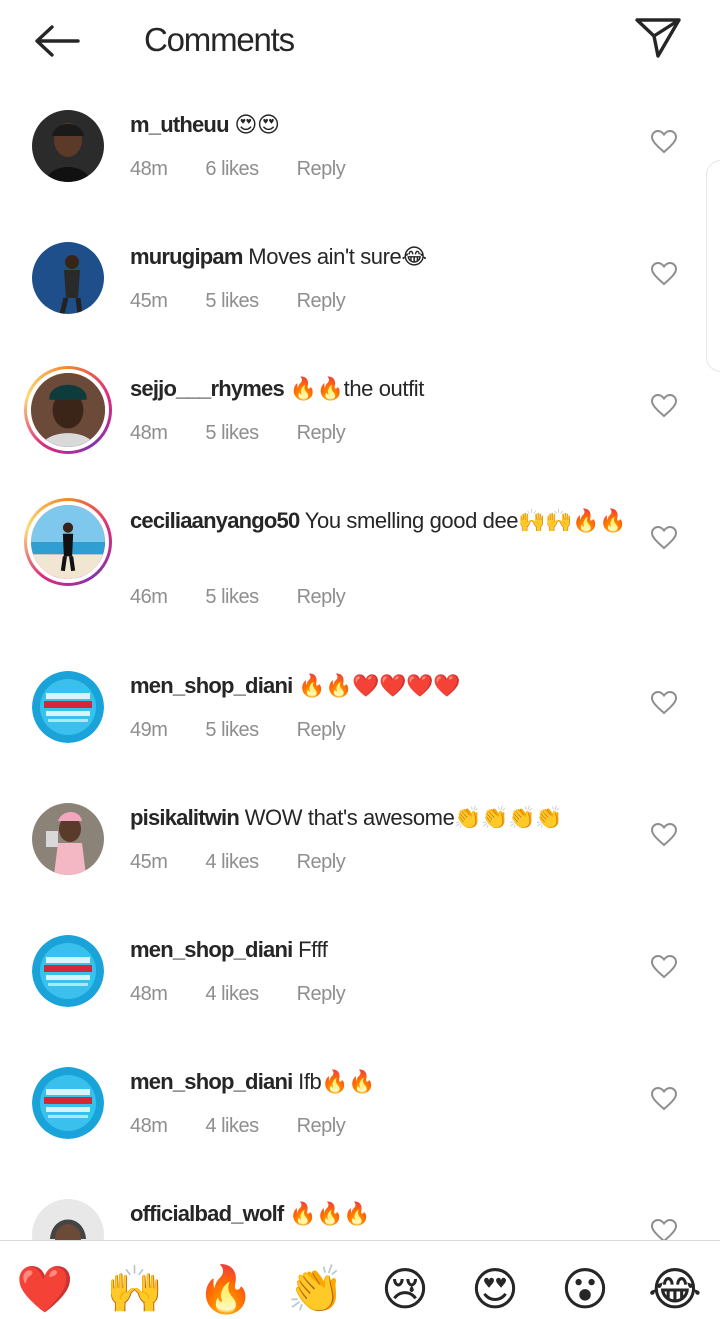 The image size is (720, 1319). What do you see at coordinates (254, 124) in the screenshot?
I see `comment-body: 😍😍` at bounding box center [254, 124].